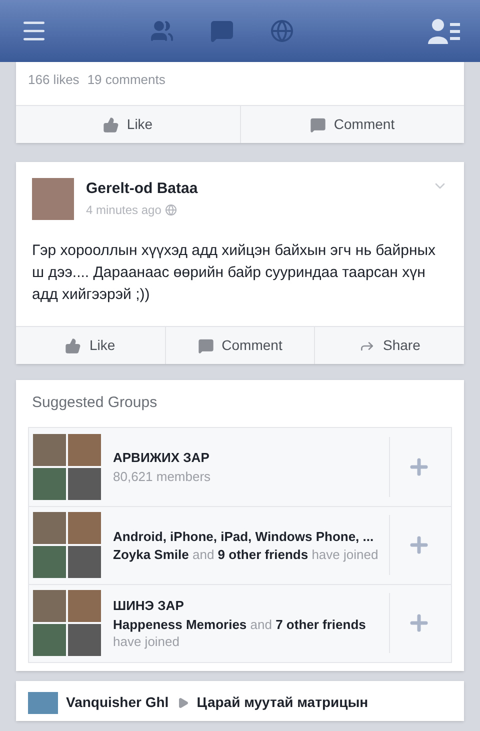 This screenshot has width=480, height=731. What do you see at coordinates (253, 189) in the screenshot?
I see `author-name: Gerelt-od Bataa` at bounding box center [253, 189].